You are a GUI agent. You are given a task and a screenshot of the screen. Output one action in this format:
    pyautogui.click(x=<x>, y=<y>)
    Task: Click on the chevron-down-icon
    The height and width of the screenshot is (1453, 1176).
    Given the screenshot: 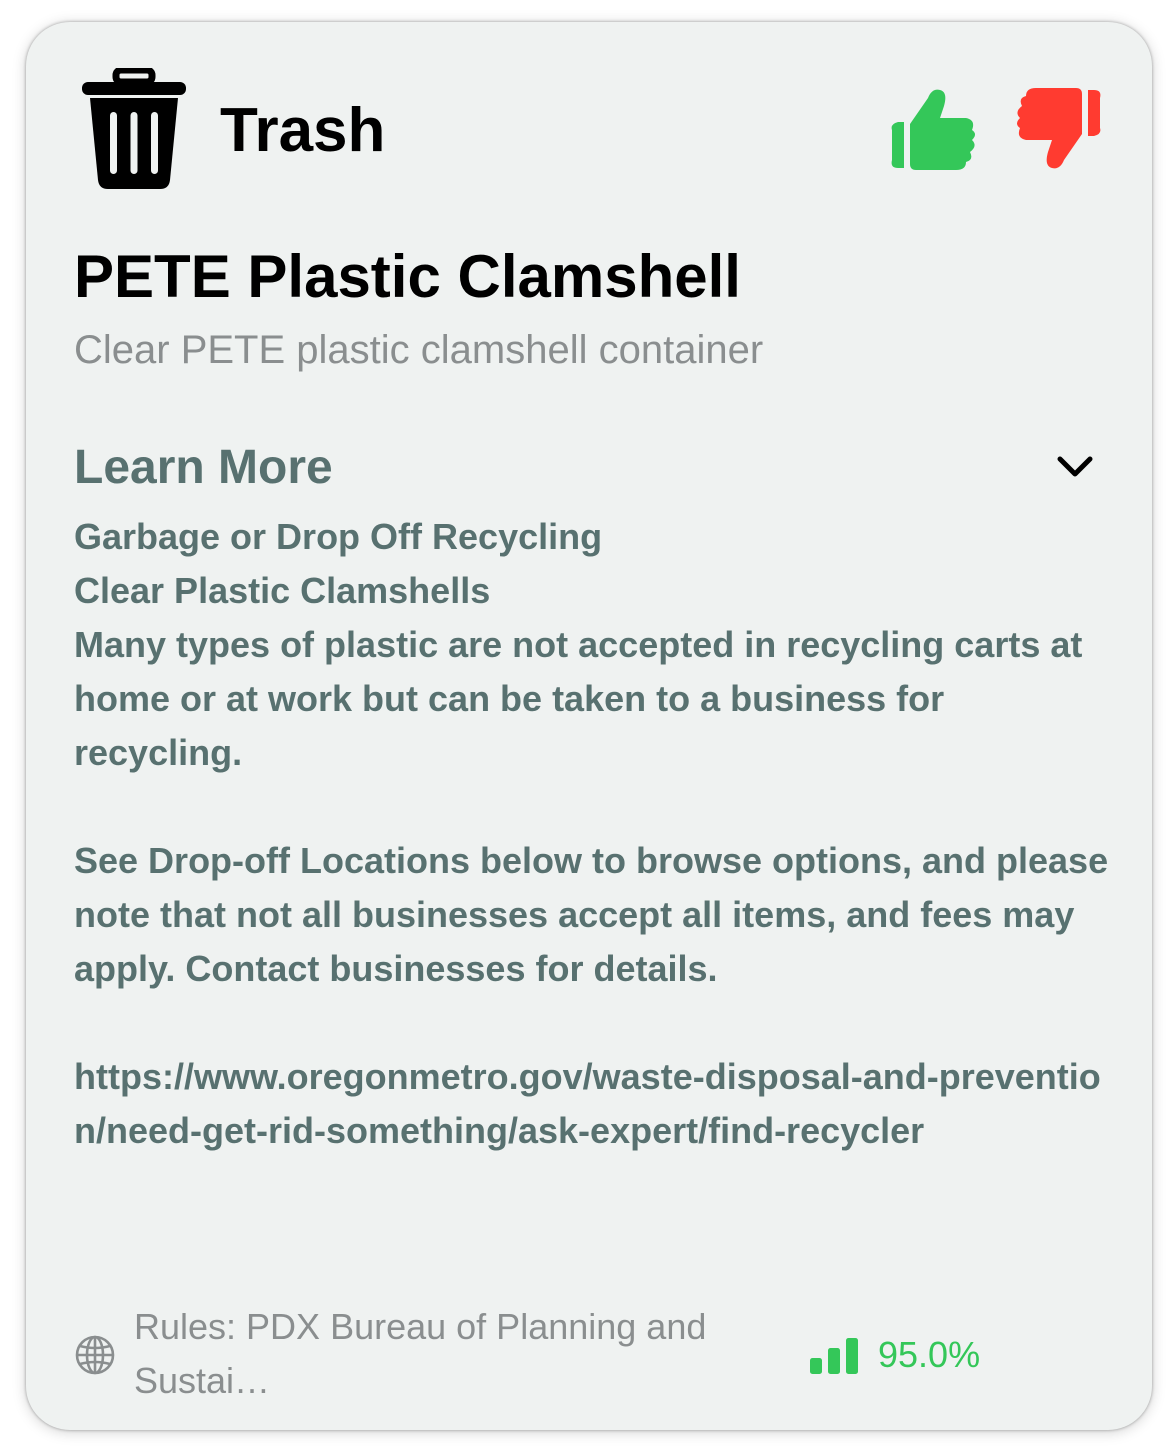 What is the action you would take?
    pyautogui.click(x=1075, y=466)
    